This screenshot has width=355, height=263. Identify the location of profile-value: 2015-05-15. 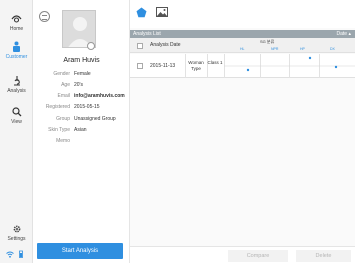
(87, 107).